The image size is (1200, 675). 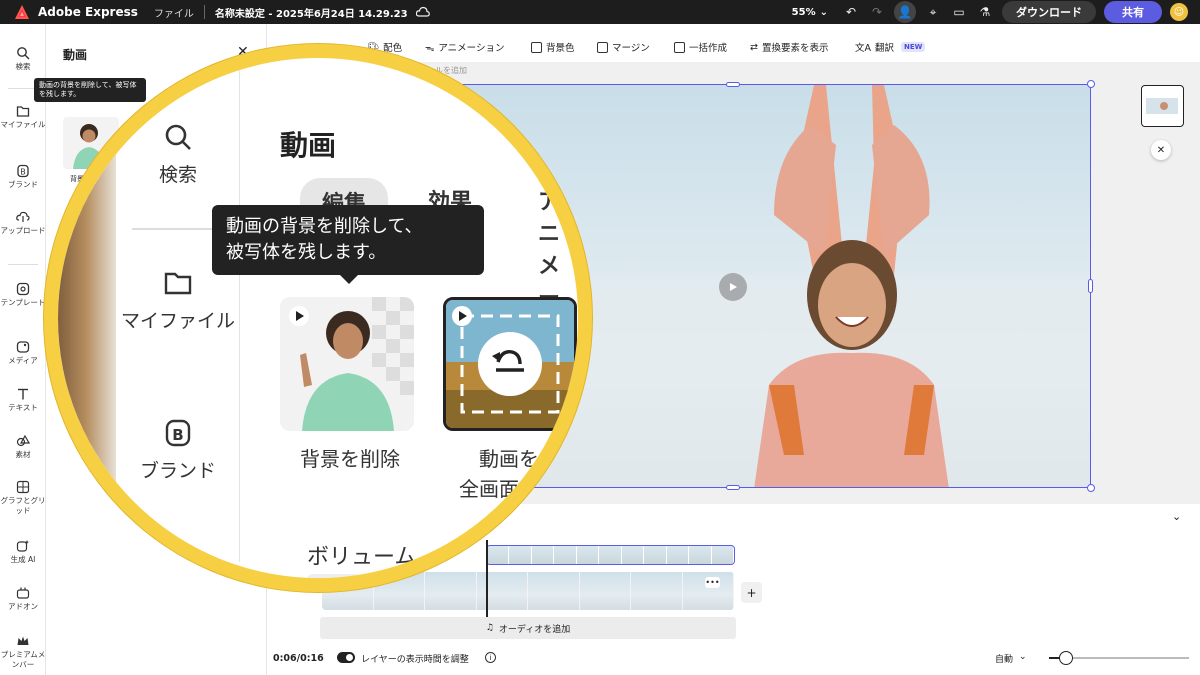 I want to click on remove-background-label: 背景を削除, so click(x=350, y=459).